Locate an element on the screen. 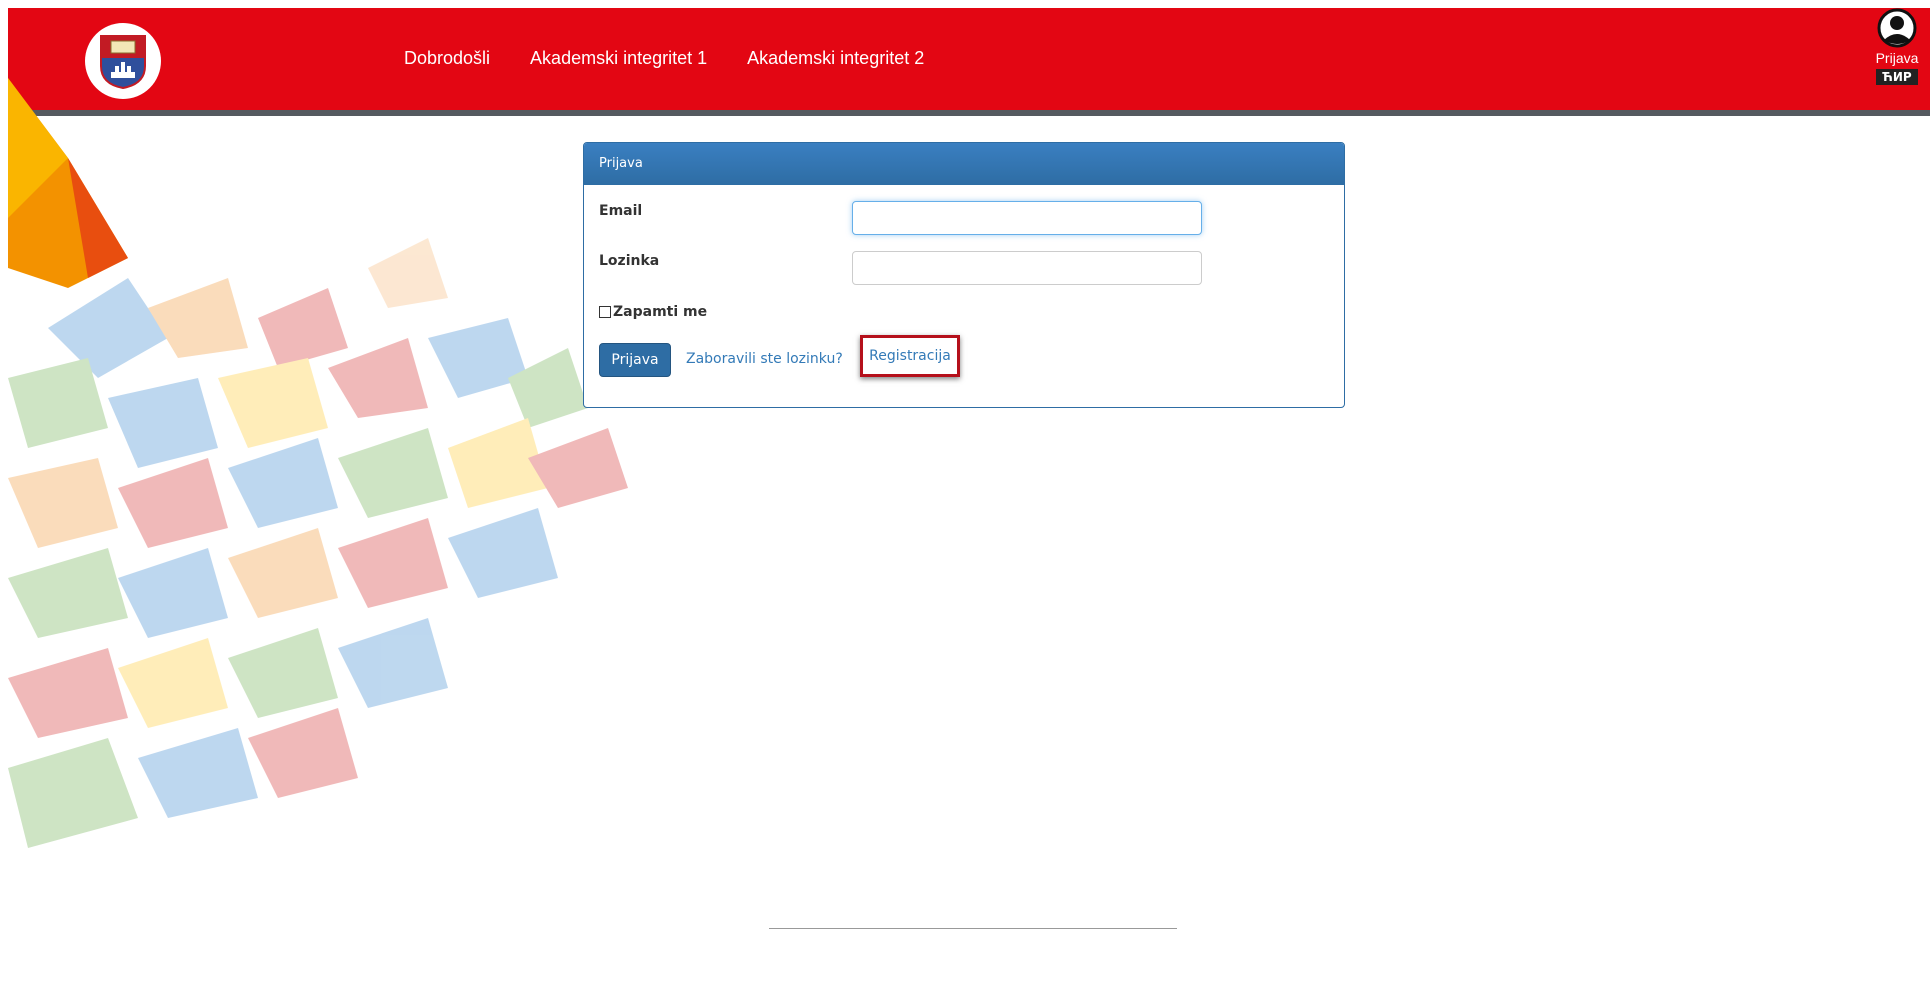 This screenshot has width=1930, height=981. register-link: Registracija is located at coordinates (910, 356).